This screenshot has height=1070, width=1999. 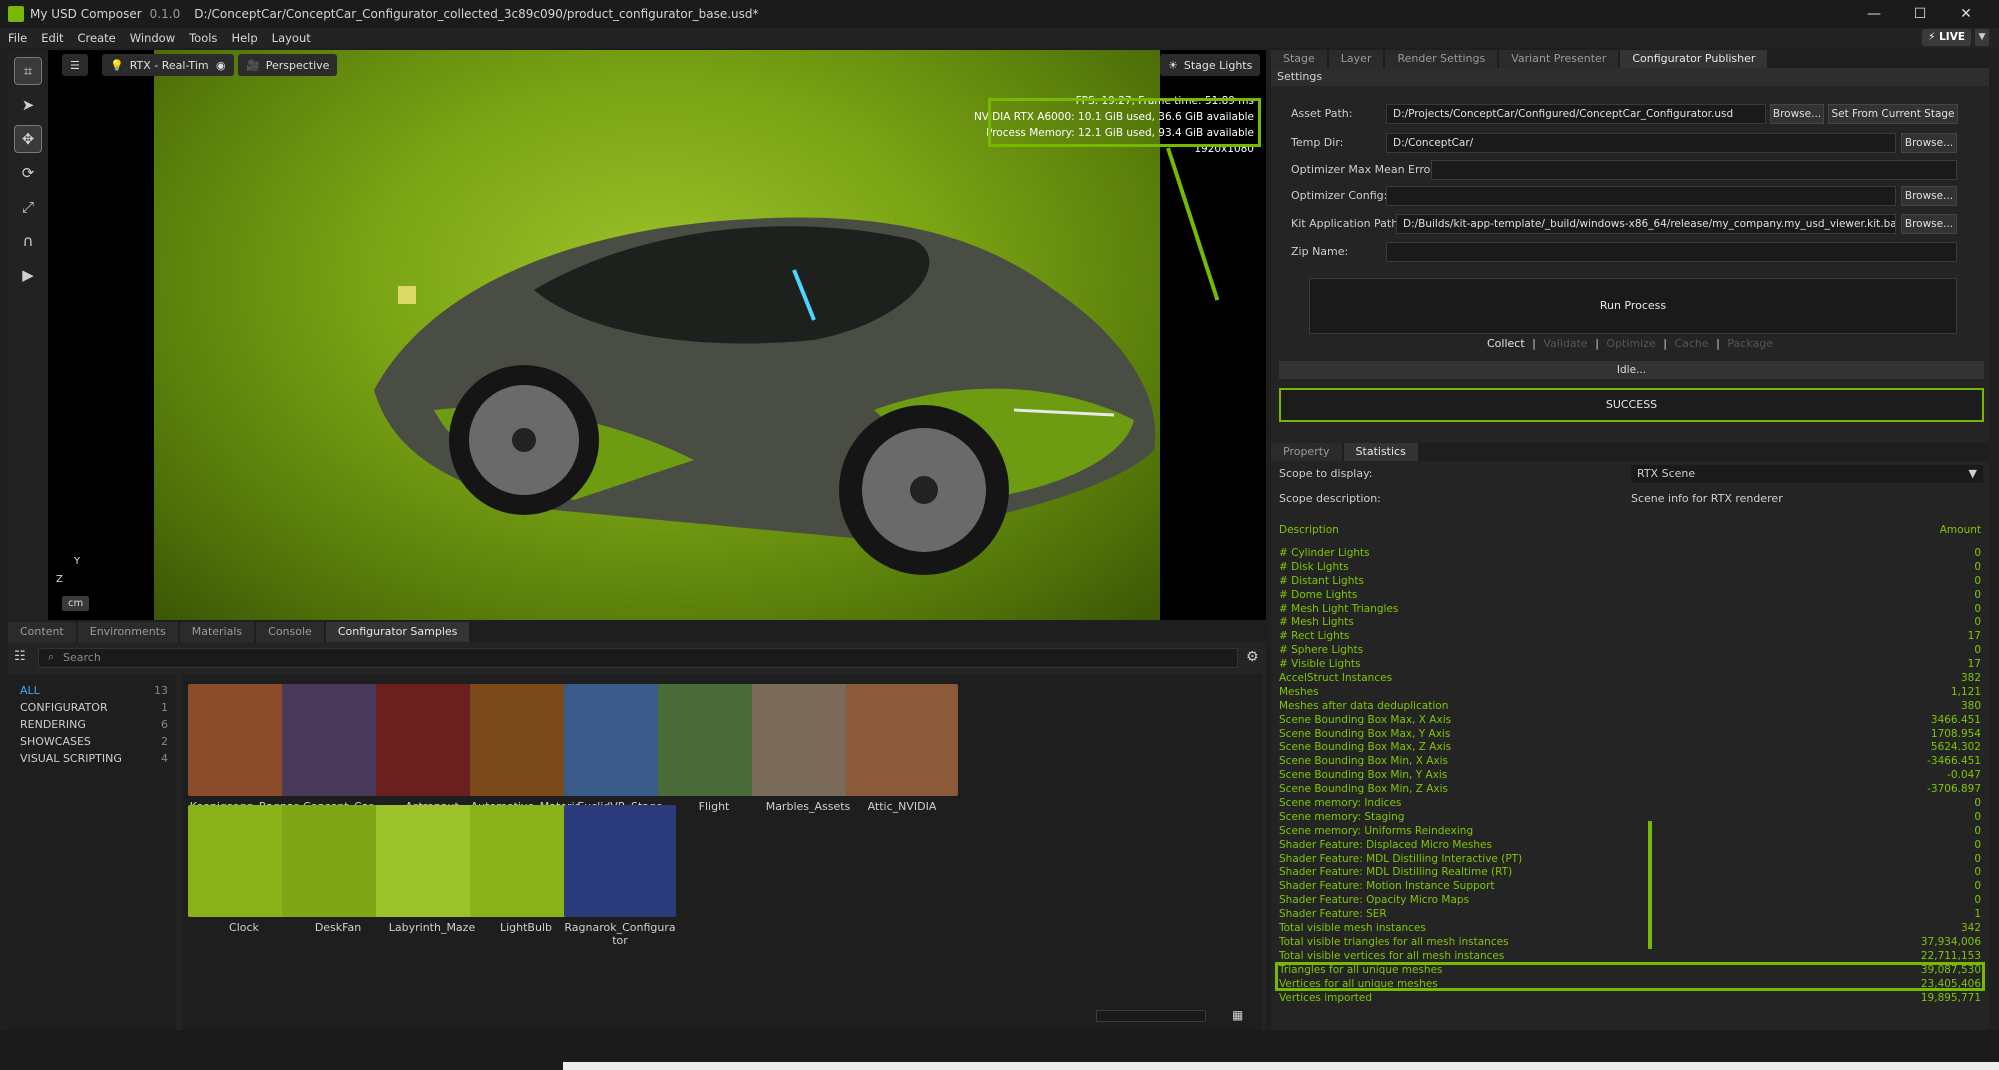 I want to click on category-label: SHOWCASES, so click(x=55, y=741).